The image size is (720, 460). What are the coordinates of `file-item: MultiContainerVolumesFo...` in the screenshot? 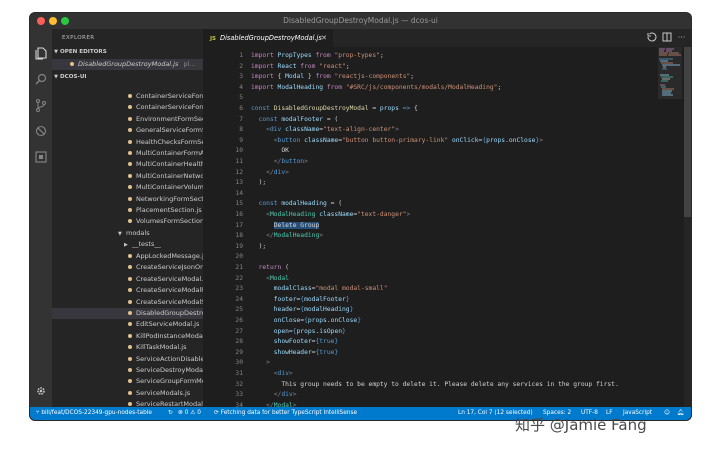 It's located at (127, 187).